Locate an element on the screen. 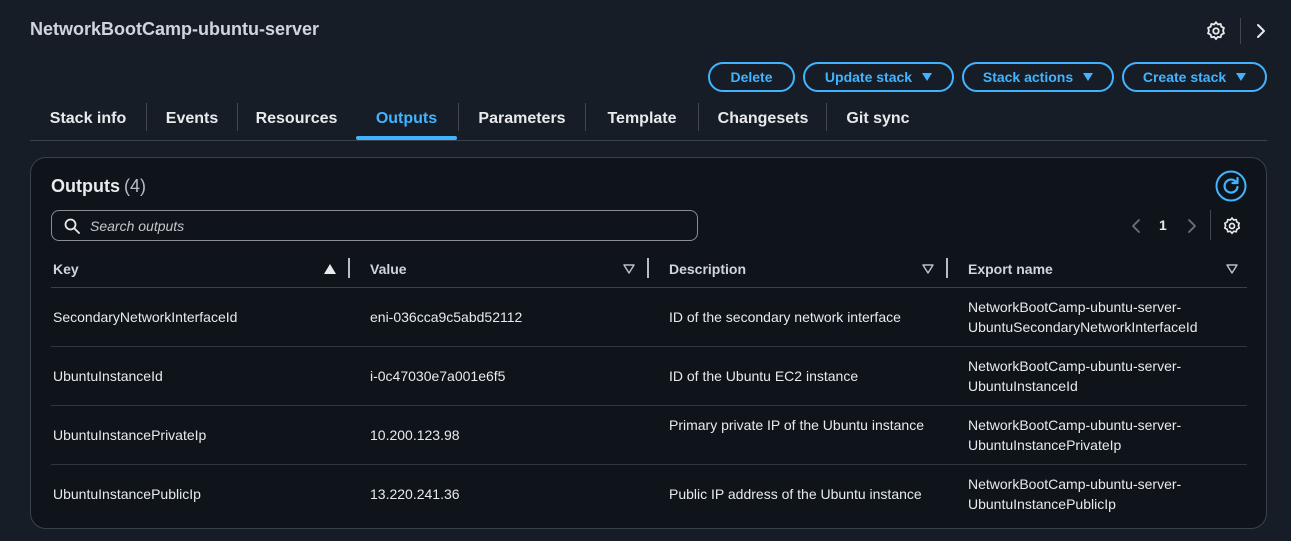 This screenshot has width=1291, height=541. tab-outputs: Outputs is located at coordinates (406, 120).